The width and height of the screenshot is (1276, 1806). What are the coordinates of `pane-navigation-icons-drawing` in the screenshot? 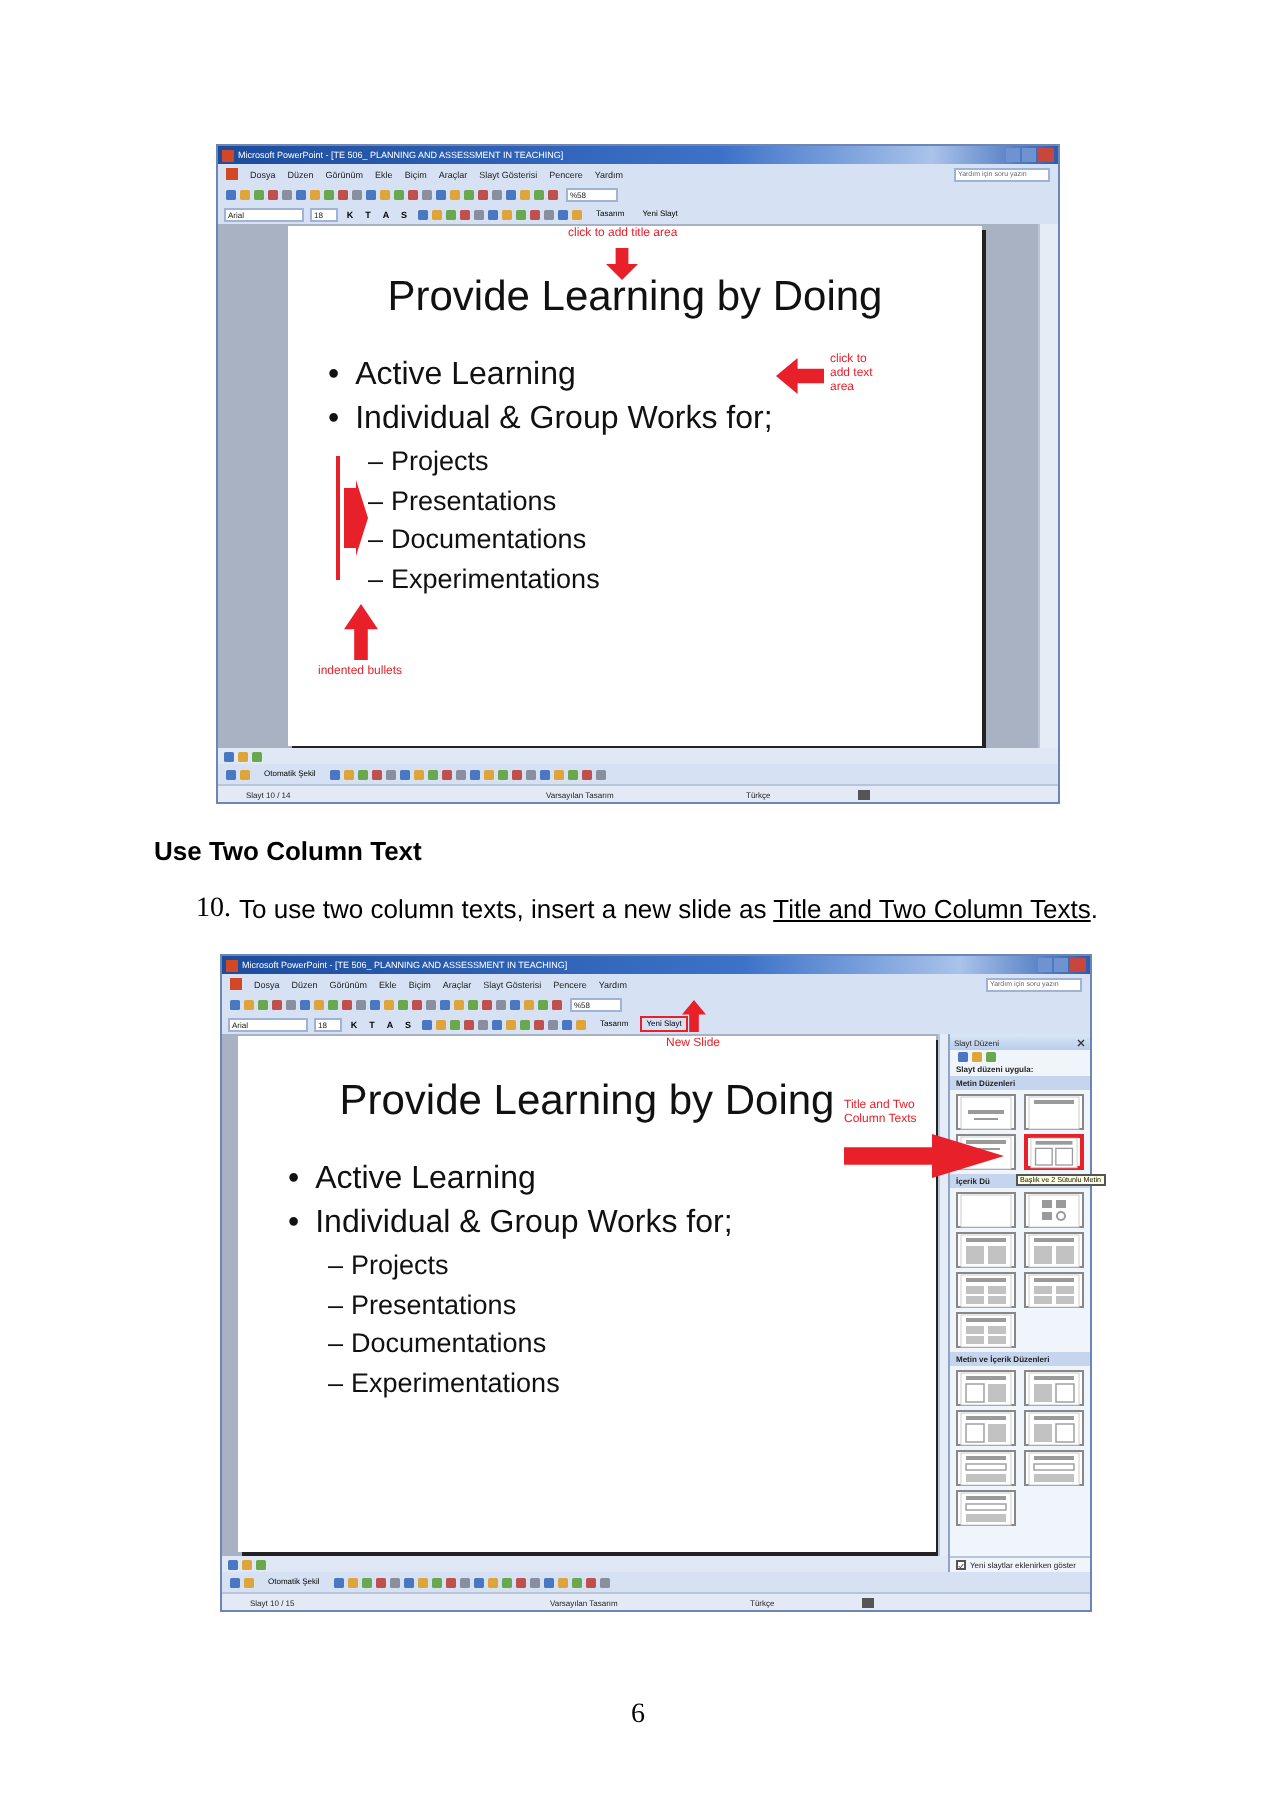 It's located at (977, 1057).